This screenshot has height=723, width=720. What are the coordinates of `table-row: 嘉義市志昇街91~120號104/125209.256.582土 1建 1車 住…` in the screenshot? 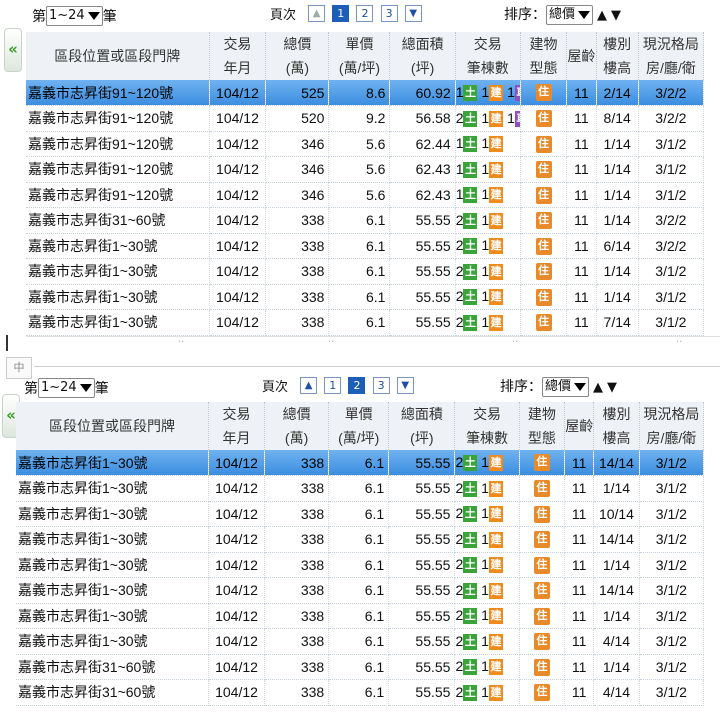 It's located at (365, 118).